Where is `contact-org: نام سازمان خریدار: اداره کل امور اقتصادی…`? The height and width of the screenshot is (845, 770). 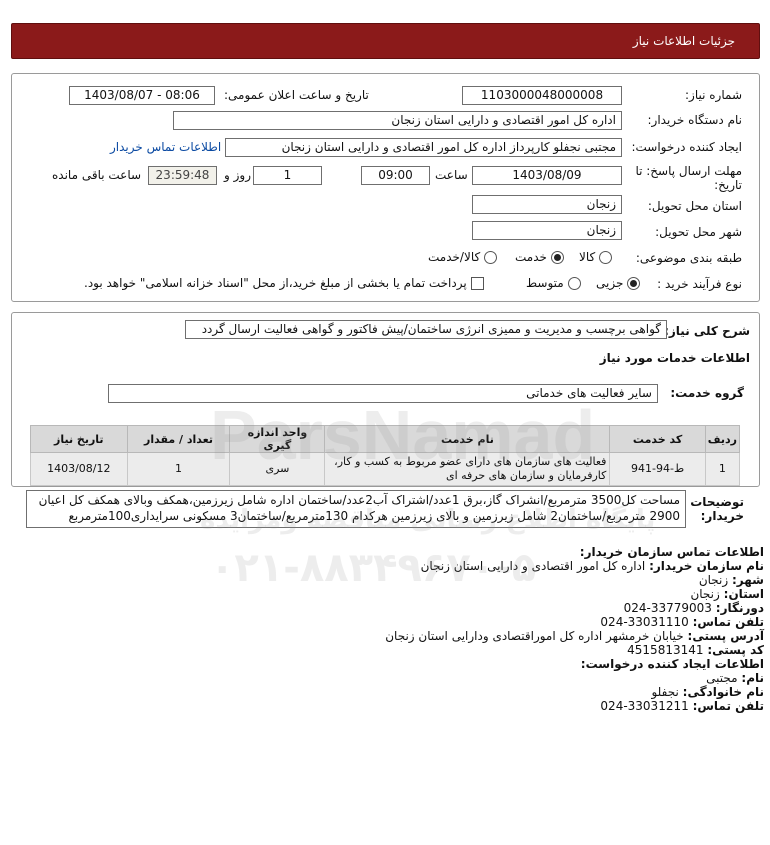 contact-org: نام سازمان خریدار: اداره کل امور اقتصادی… is located at coordinates (592, 566).